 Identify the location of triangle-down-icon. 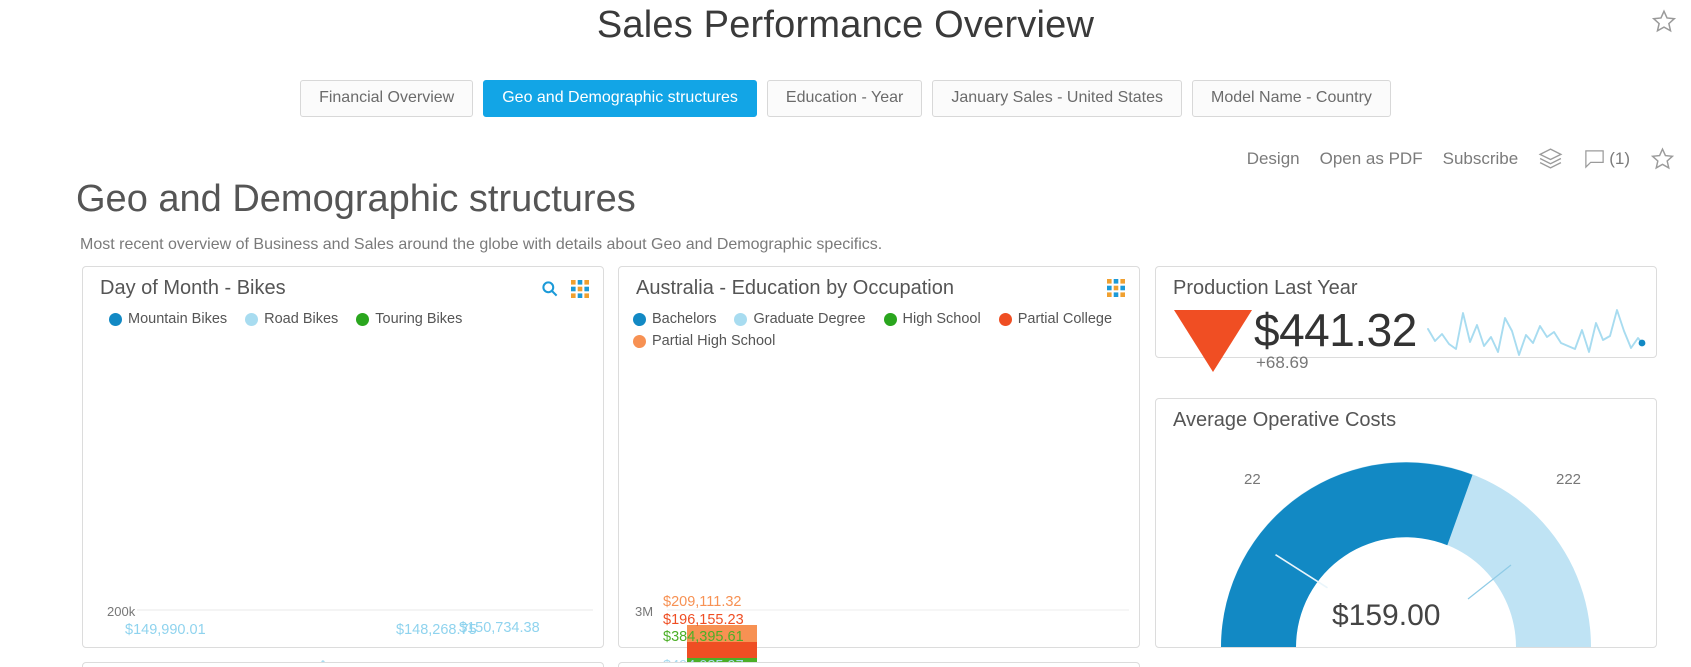
(1213, 341).